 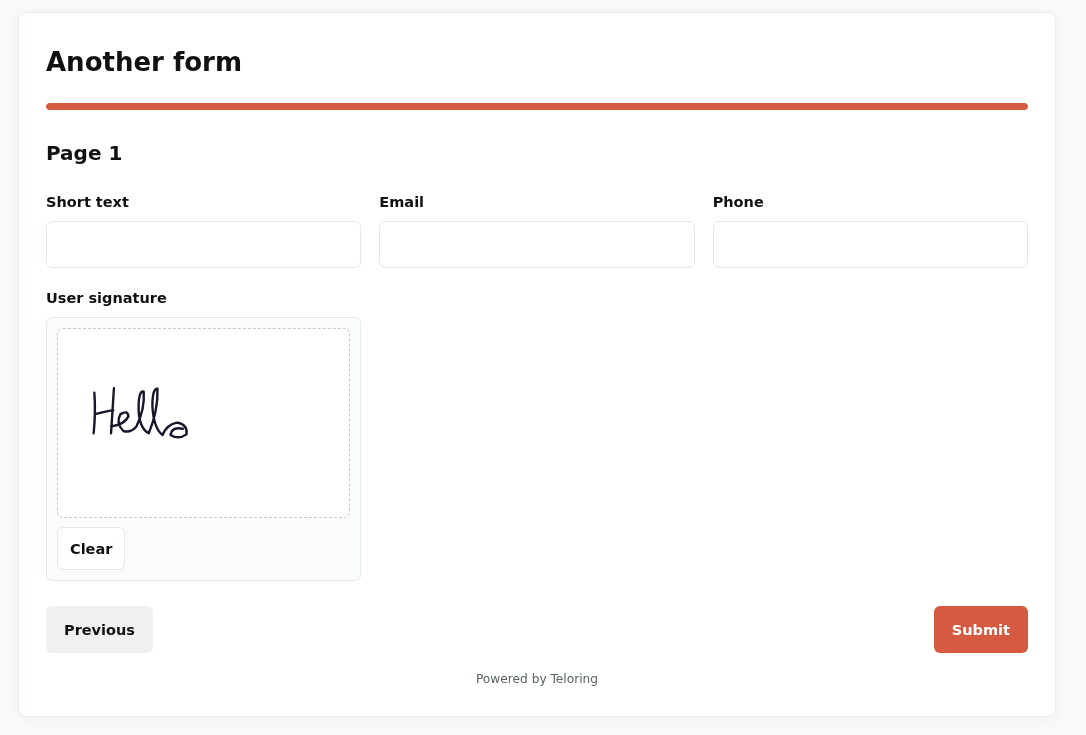 I want to click on clear-button: Clear, so click(x=91, y=548).